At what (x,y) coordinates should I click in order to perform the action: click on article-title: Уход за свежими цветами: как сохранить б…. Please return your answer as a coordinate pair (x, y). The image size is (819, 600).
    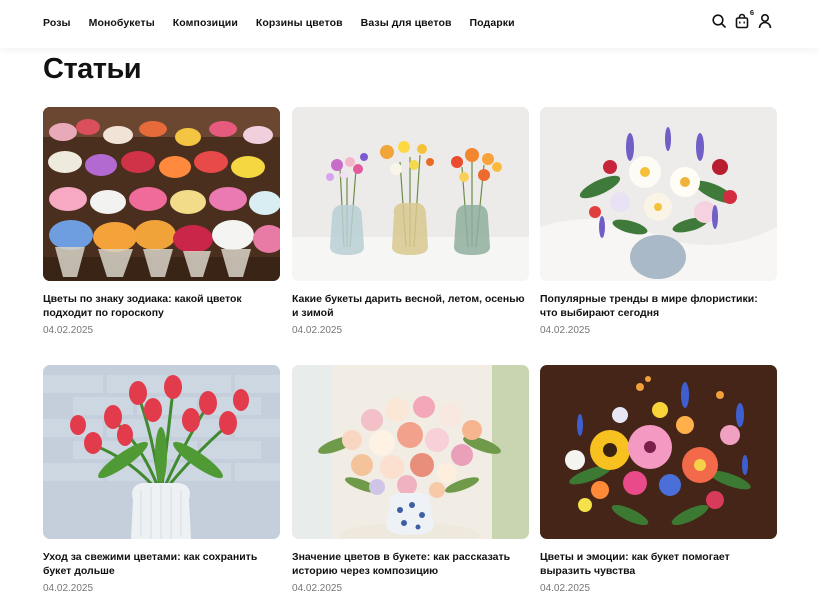
    Looking at the image, I should click on (161, 564).